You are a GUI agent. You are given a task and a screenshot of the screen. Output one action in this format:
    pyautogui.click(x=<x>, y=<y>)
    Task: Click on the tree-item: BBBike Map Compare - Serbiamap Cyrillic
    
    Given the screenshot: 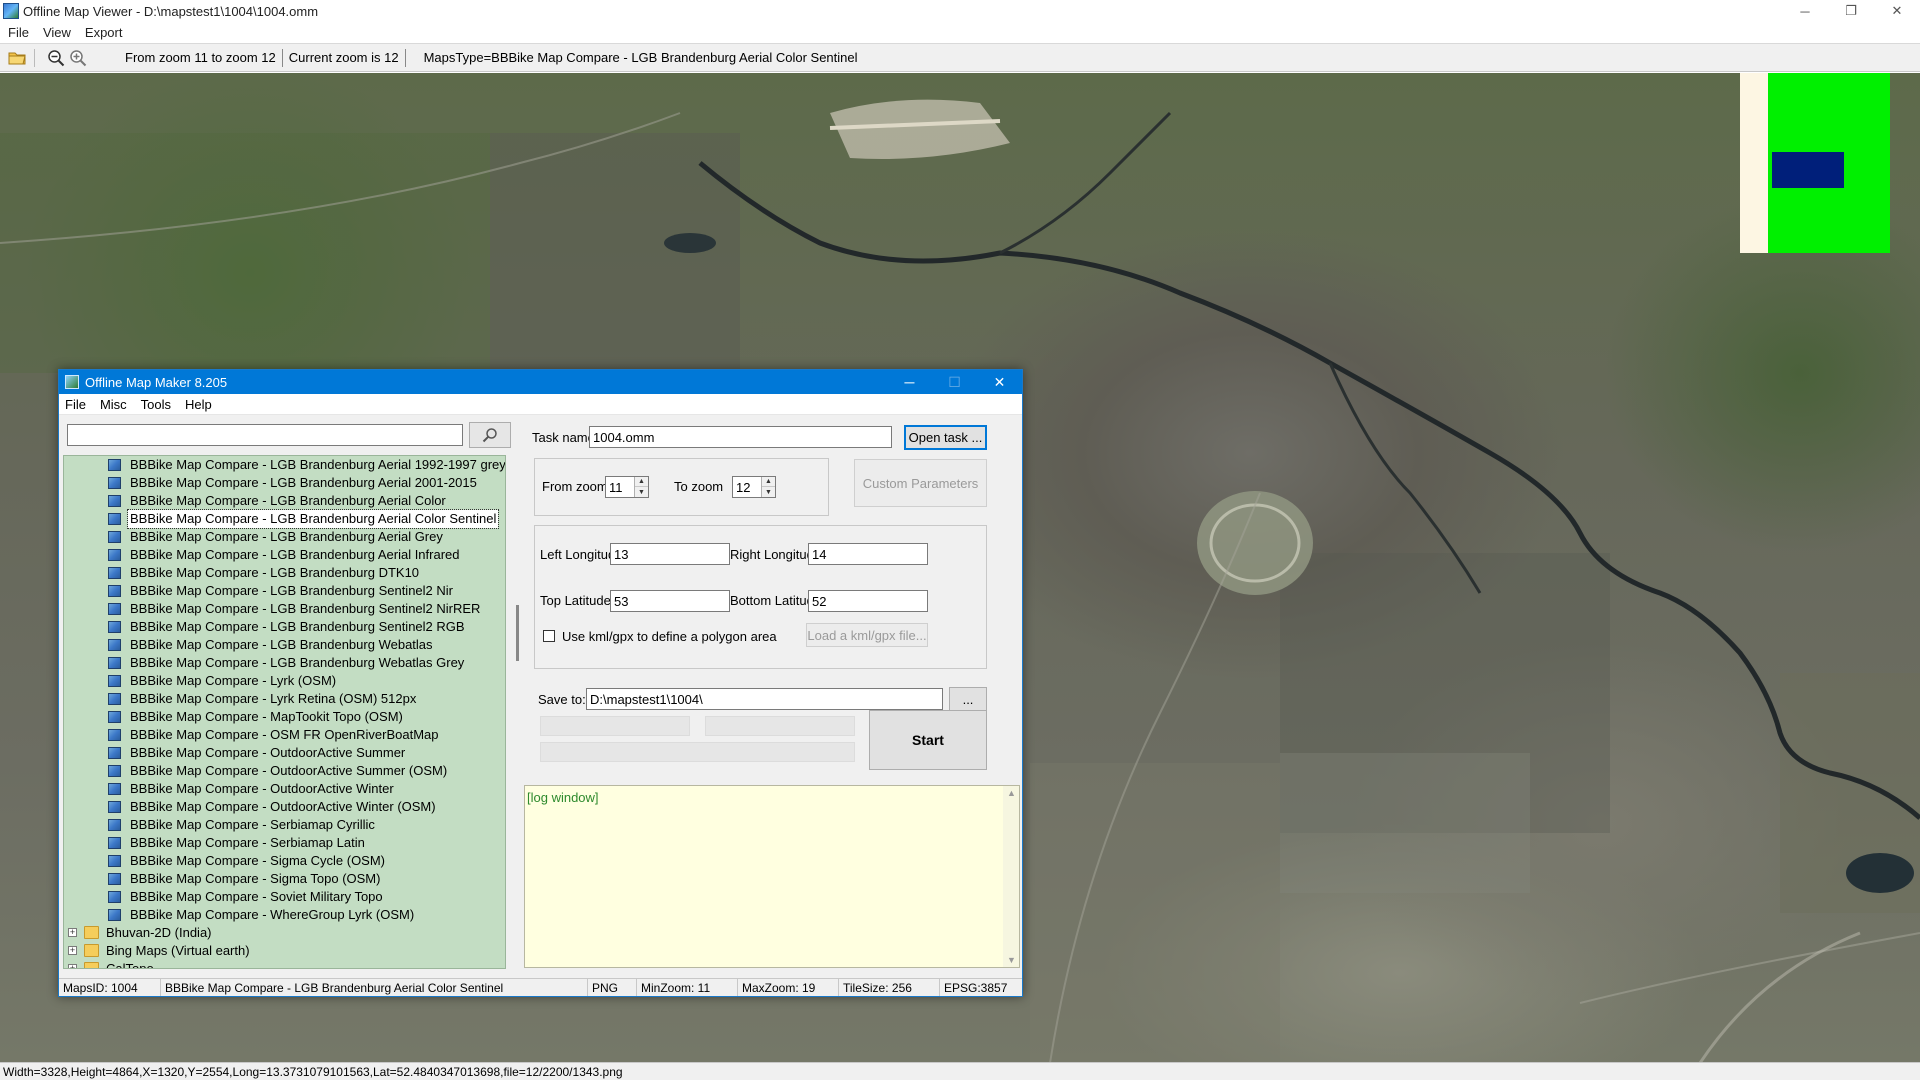 What is the action you would take?
    pyautogui.click(x=284, y=825)
    